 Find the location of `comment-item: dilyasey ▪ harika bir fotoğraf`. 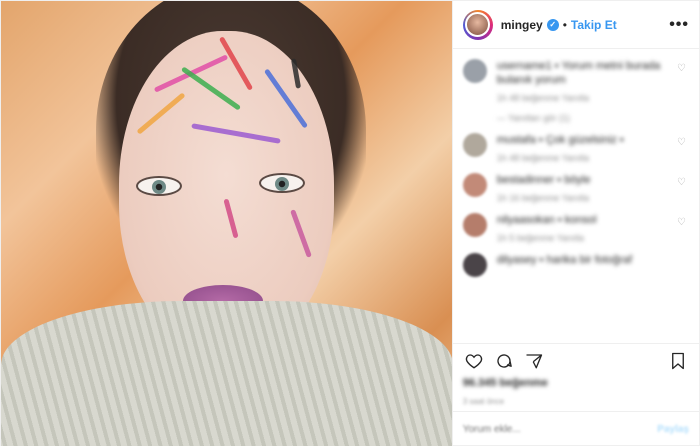

comment-item: dilyasey ▪ harika bir fotoğraf is located at coordinates (575, 265).